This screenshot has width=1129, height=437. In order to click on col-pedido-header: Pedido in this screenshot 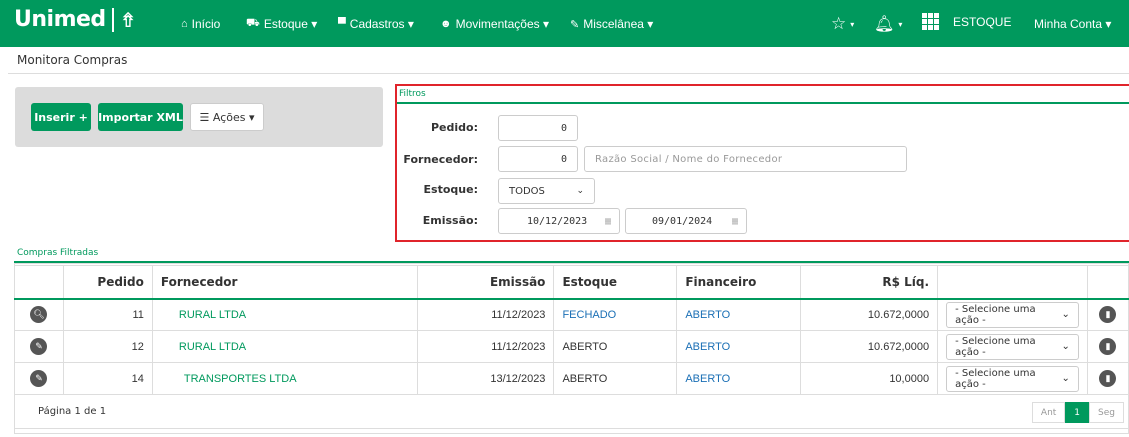, I will do `click(107, 282)`.